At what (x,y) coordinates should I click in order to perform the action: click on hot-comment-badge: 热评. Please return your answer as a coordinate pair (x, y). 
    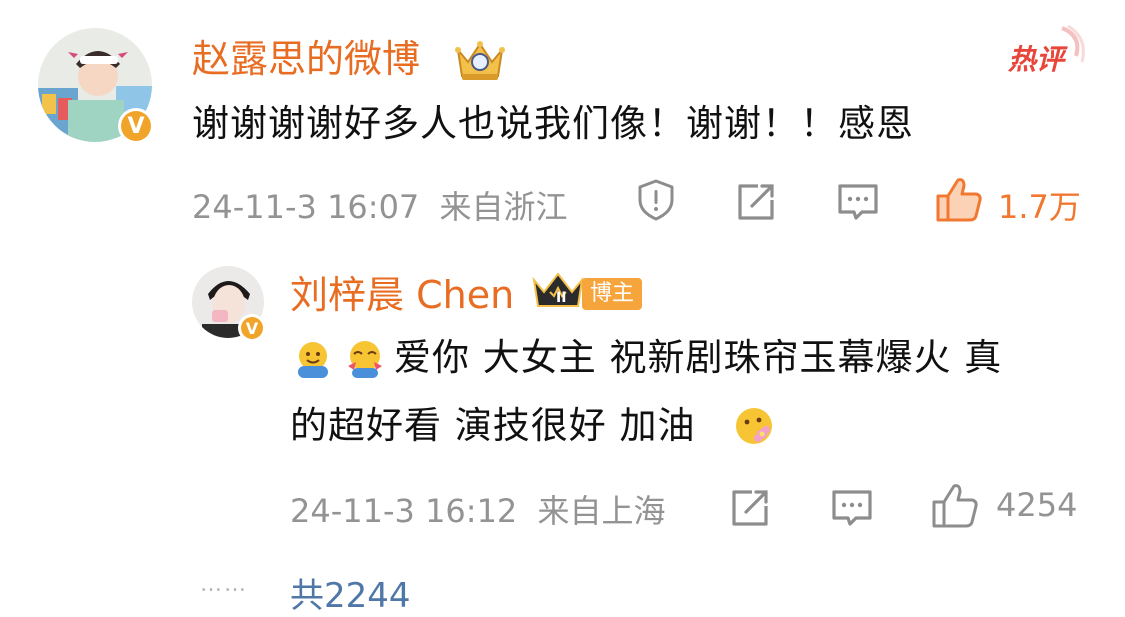
    Looking at the image, I should click on (1047, 52).